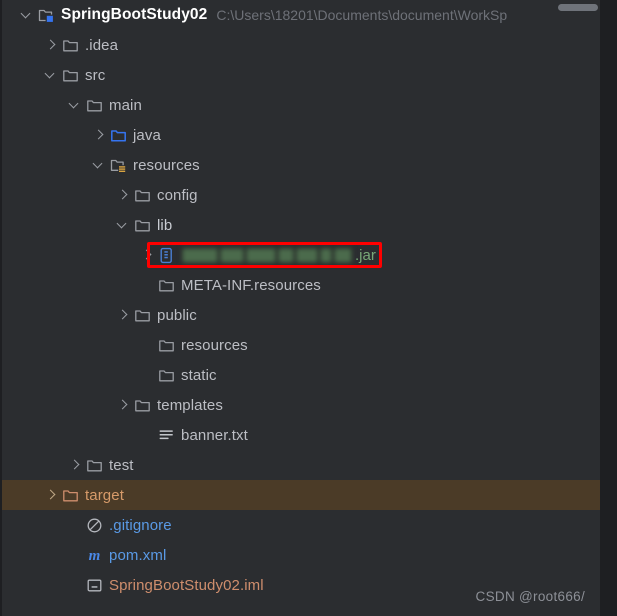 Image resolution: width=617 pixels, height=616 pixels. Describe the element at coordinates (125, 105) in the screenshot. I see `tree-row-label: main` at that location.